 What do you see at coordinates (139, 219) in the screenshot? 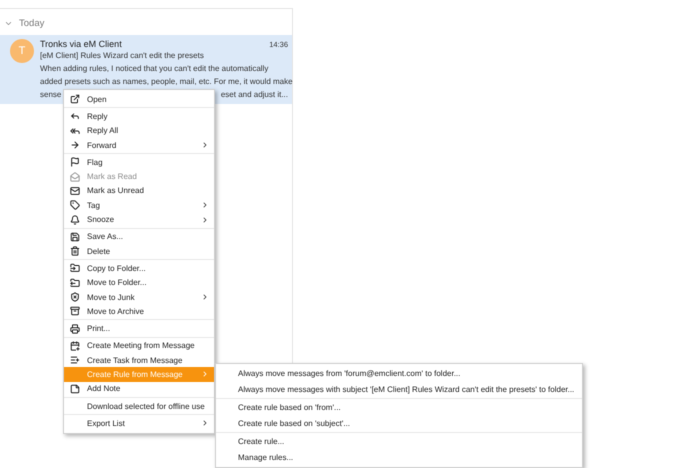
I see `menu-item: Snooze` at bounding box center [139, 219].